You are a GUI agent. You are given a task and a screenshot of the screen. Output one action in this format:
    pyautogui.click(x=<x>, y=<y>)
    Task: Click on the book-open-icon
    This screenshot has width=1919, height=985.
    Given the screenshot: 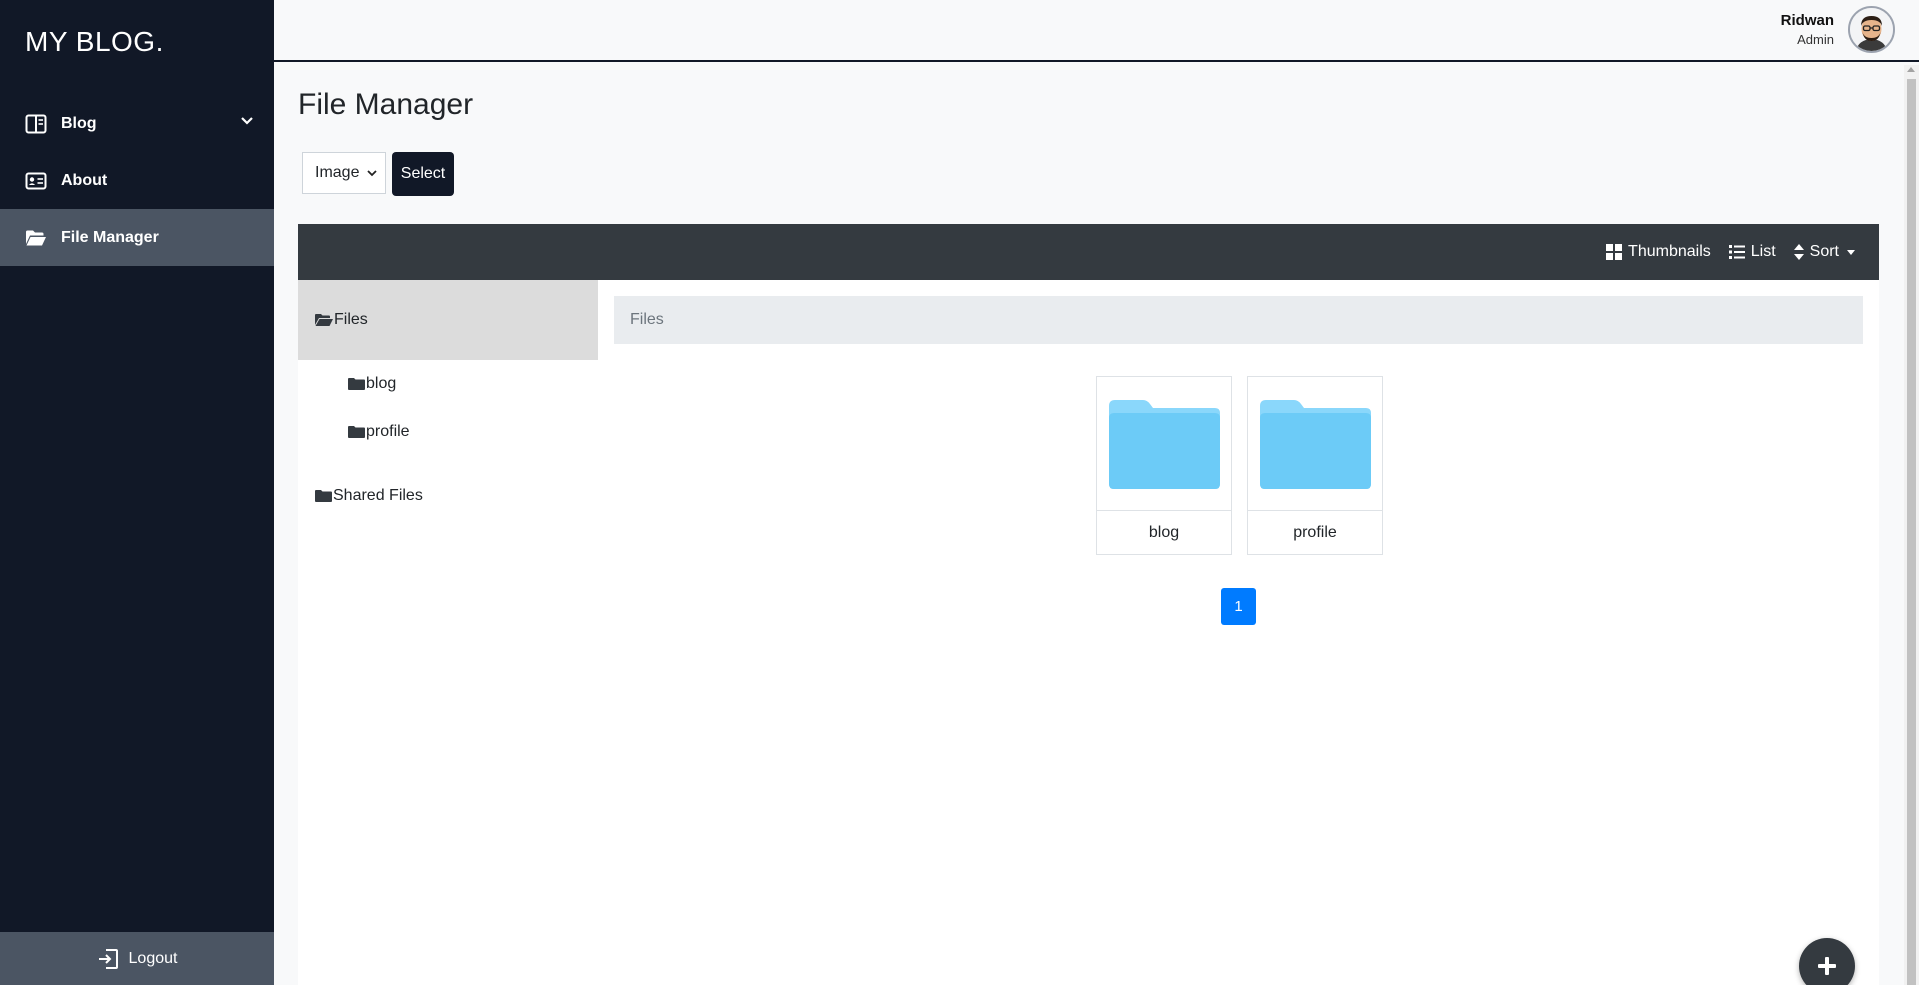 What is the action you would take?
    pyautogui.click(x=36, y=124)
    